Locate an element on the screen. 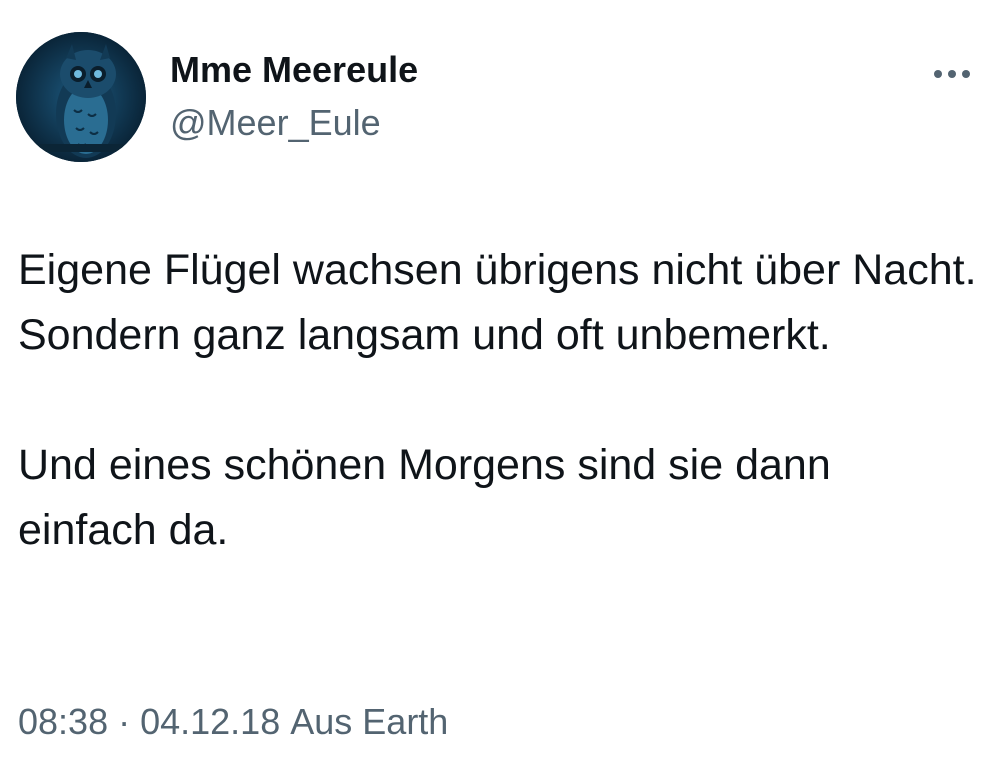  author-handle: @Meer_Eule is located at coordinates (275, 123).